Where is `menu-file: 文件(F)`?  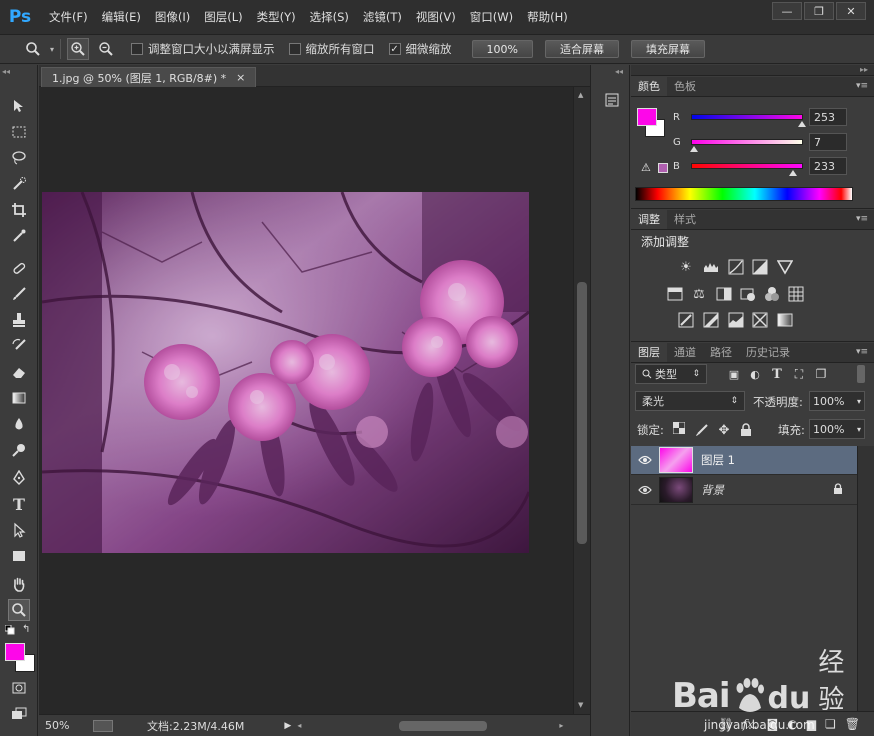 menu-file: 文件(F) is located at coordinates (68, 17).